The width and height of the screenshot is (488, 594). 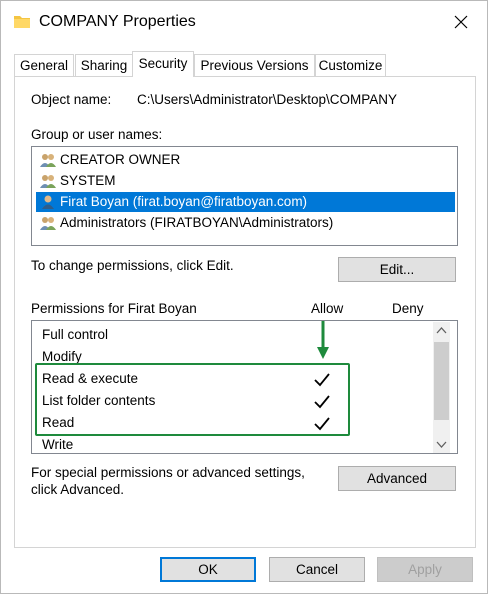 I want to click on permission-name: Modify, so click(x=62, y=356).